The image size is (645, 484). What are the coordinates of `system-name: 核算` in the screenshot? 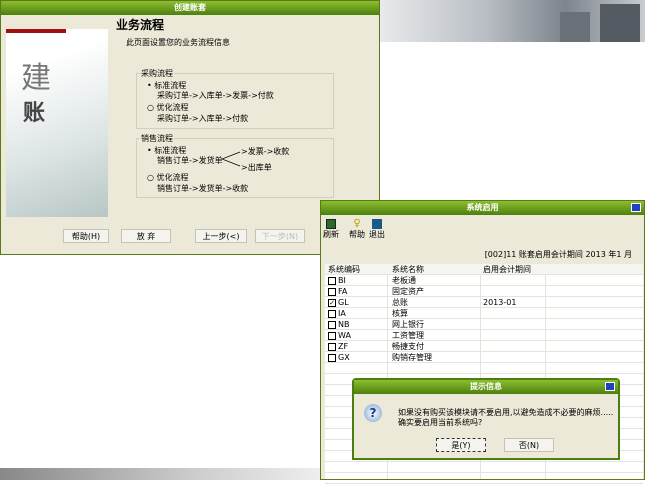 It's located at (400, 313).